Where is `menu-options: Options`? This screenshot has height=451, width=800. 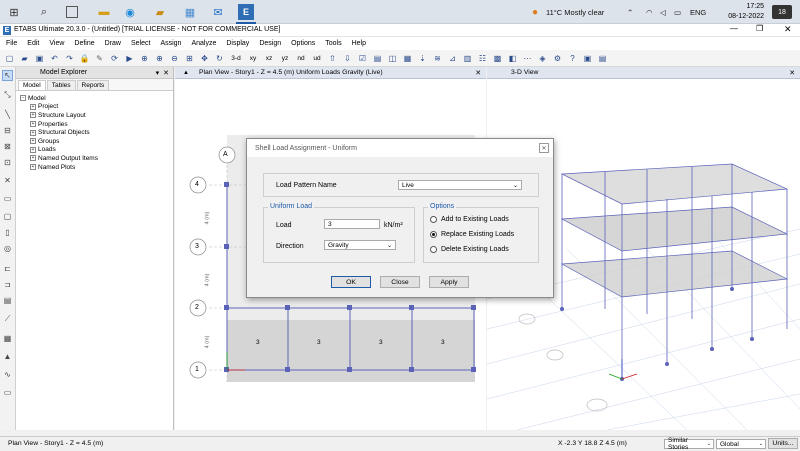
menu-options: Options is located at coordinates (303, 43).